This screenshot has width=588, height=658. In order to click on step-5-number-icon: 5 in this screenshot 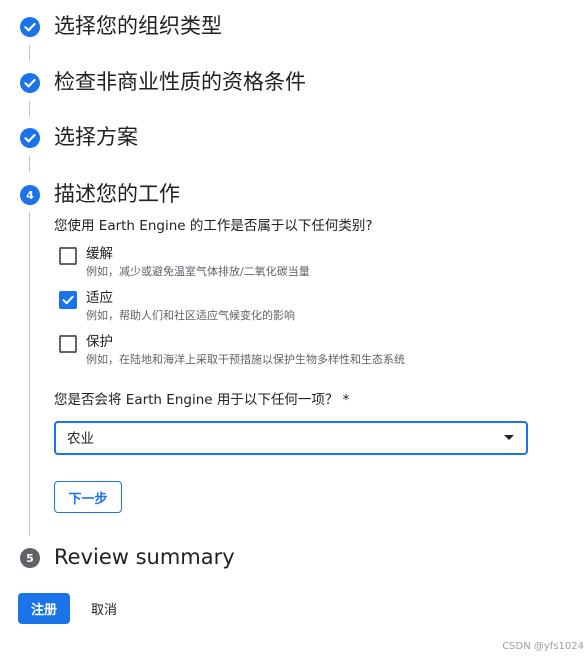, I will do `click(30, 558)`.